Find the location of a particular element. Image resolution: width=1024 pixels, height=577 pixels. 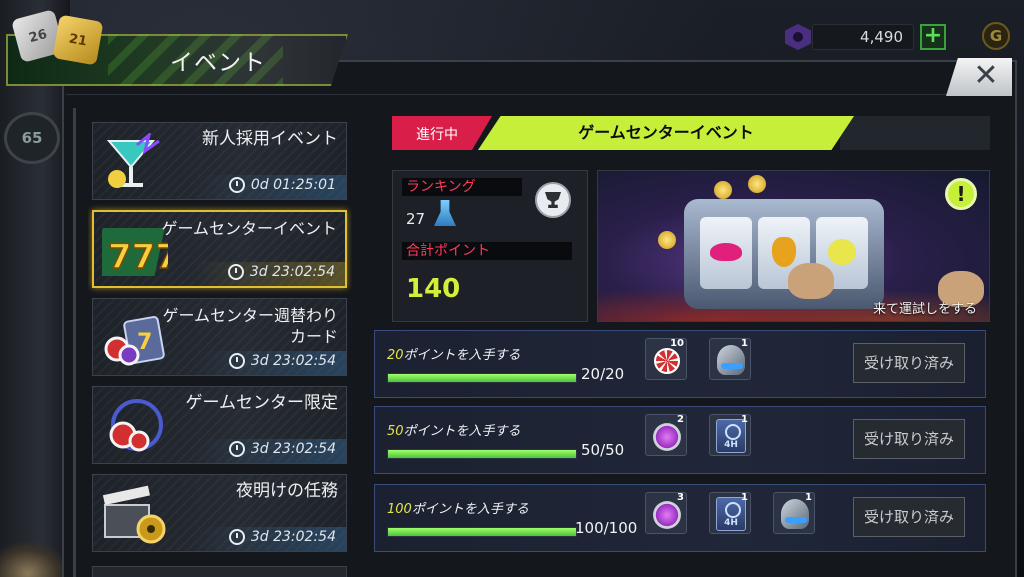

film-clapper-icon is located at coordinates (134, 515).